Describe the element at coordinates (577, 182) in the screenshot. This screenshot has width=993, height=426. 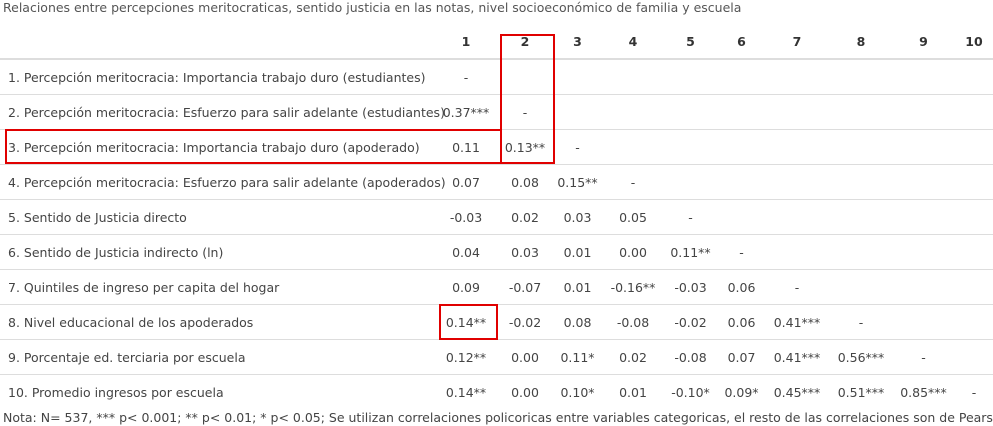
I see `correlation-cell: 0.15**` at that location.